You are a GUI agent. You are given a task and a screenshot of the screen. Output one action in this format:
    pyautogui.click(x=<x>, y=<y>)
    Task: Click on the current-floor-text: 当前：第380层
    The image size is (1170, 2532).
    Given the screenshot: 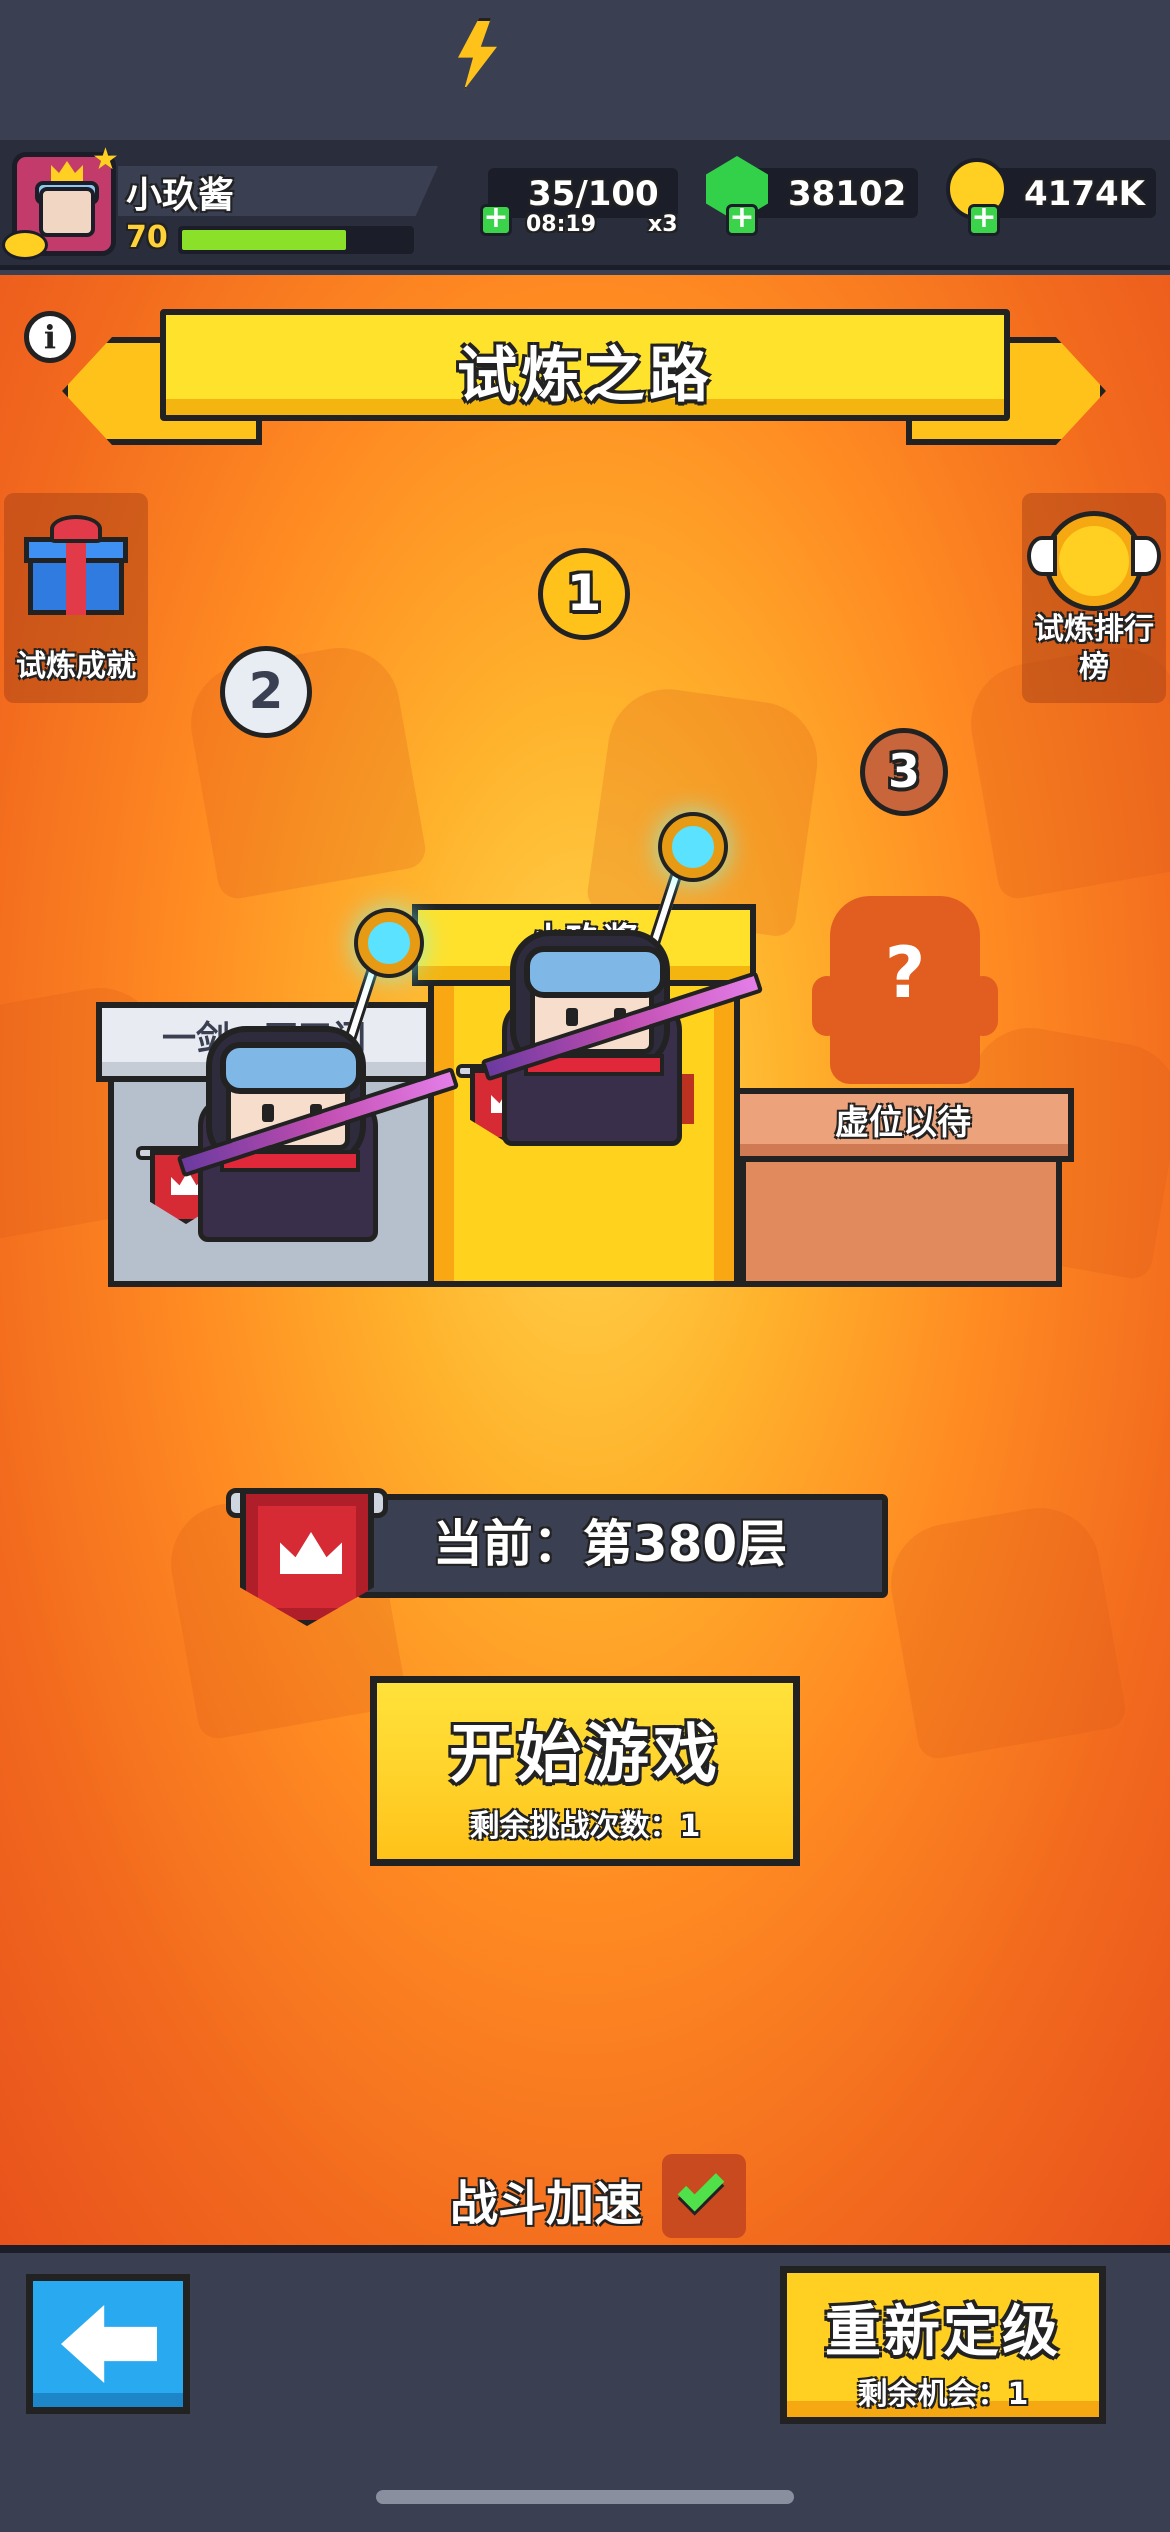 What is the action you would take?
    pyautogui.click(x=610, y=1544)
    